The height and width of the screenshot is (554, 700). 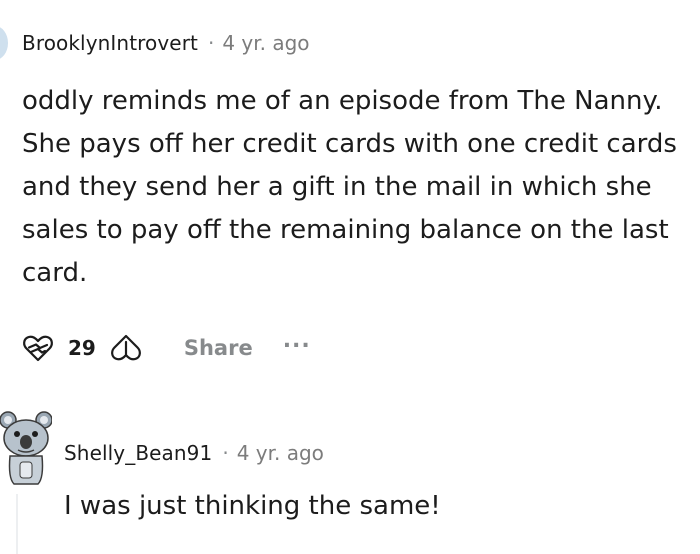 I want to click on comment-author: BrooklynIntrovert, so click(x=110, y=43).